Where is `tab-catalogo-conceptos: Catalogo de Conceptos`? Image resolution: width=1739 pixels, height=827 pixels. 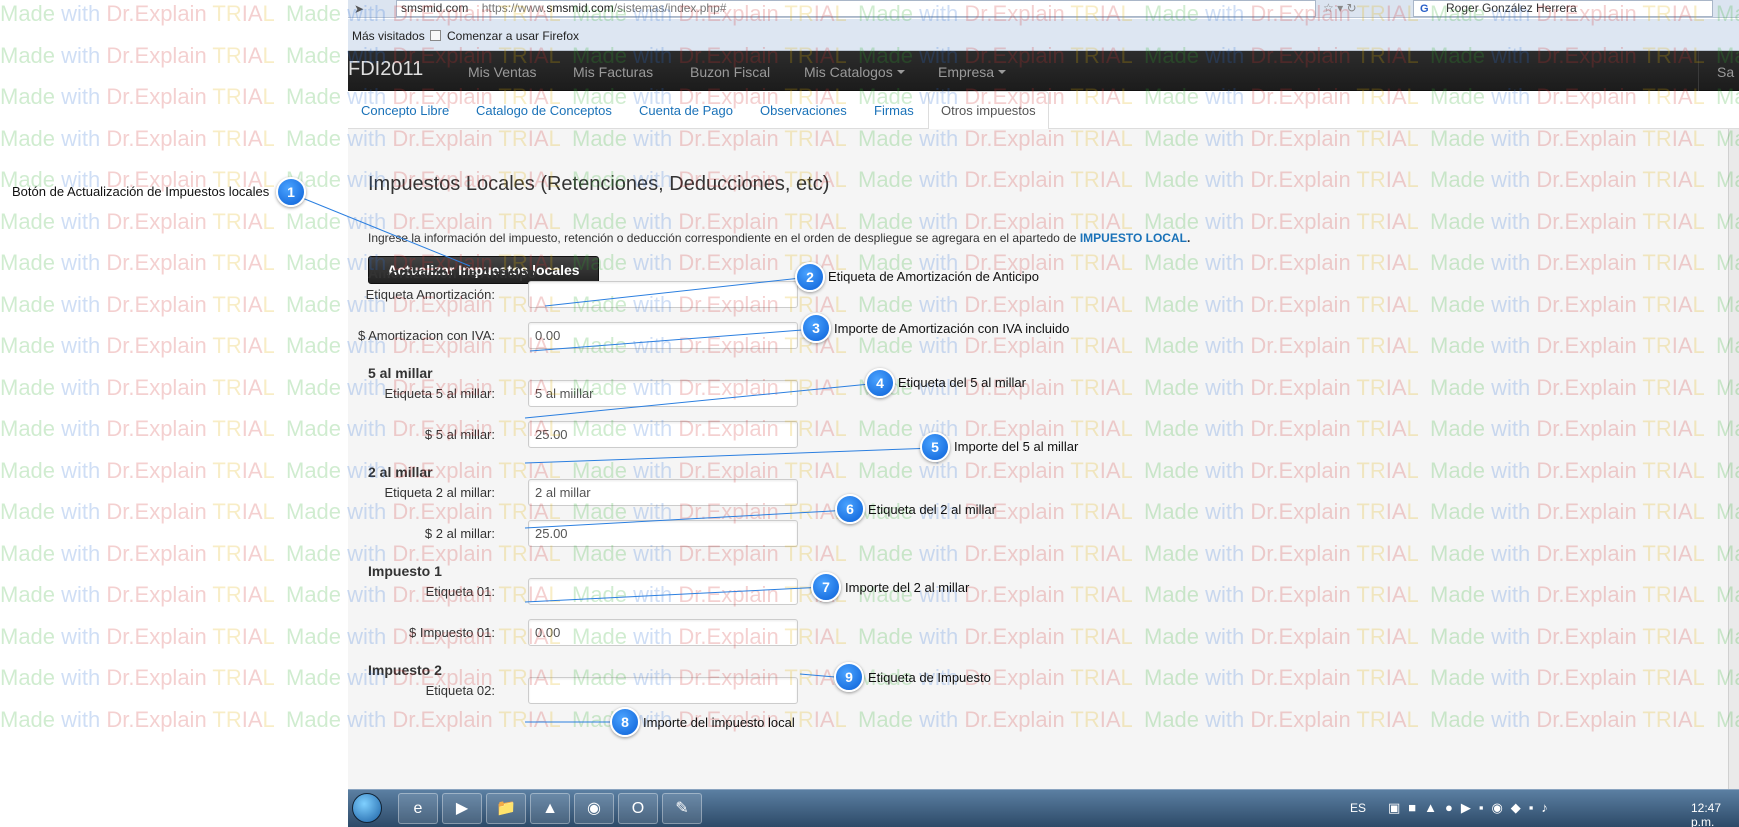
tab-catalogo-conceptos: Catalogo de Conceptos is located at coordinates (544, 110).